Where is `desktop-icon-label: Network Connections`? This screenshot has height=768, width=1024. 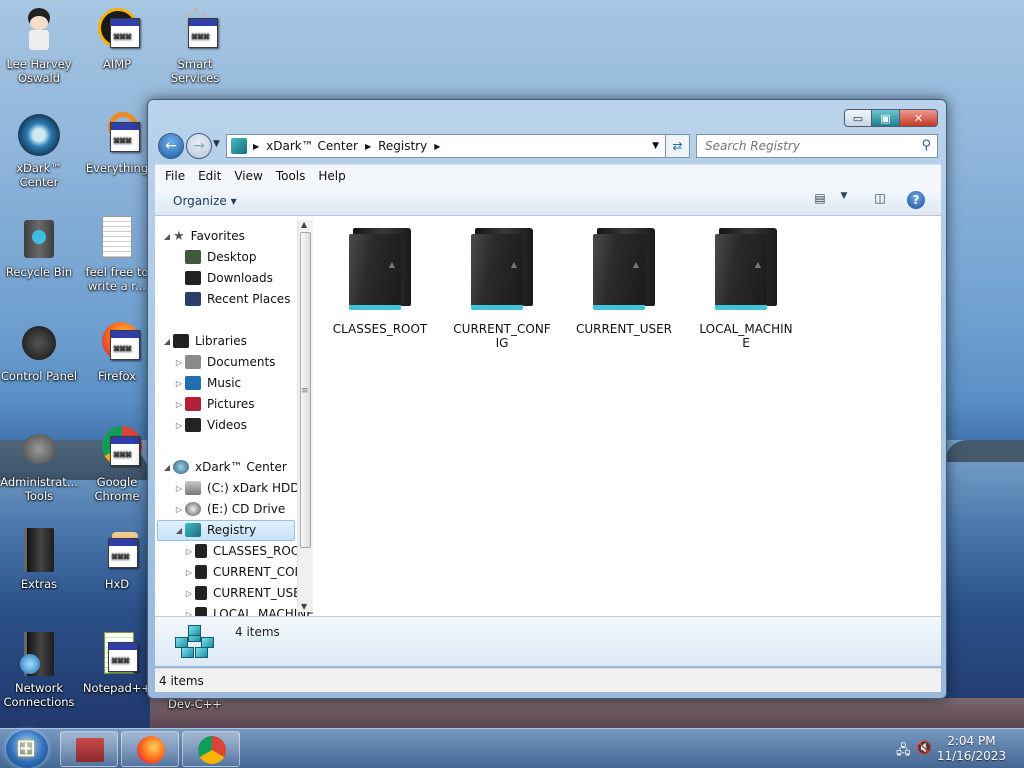 desktop-icon-label: Network Connections is located at coordinates (39, 695).